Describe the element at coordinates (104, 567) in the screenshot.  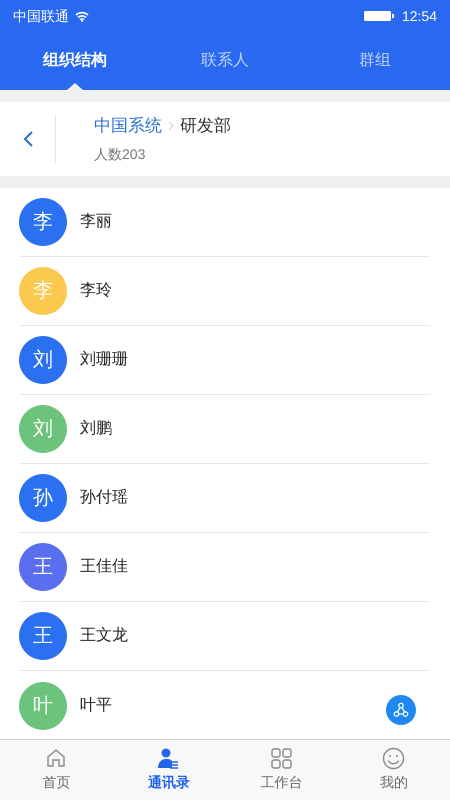
I see `contact-name: 王佳佳` at that location.